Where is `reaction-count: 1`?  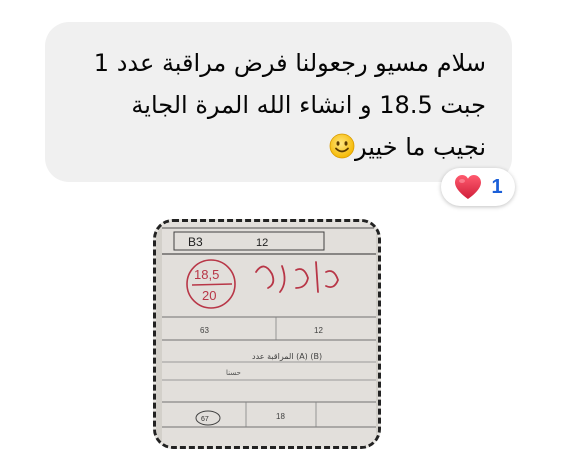
reaction-count: 1 is located at coordinates (497, 186).